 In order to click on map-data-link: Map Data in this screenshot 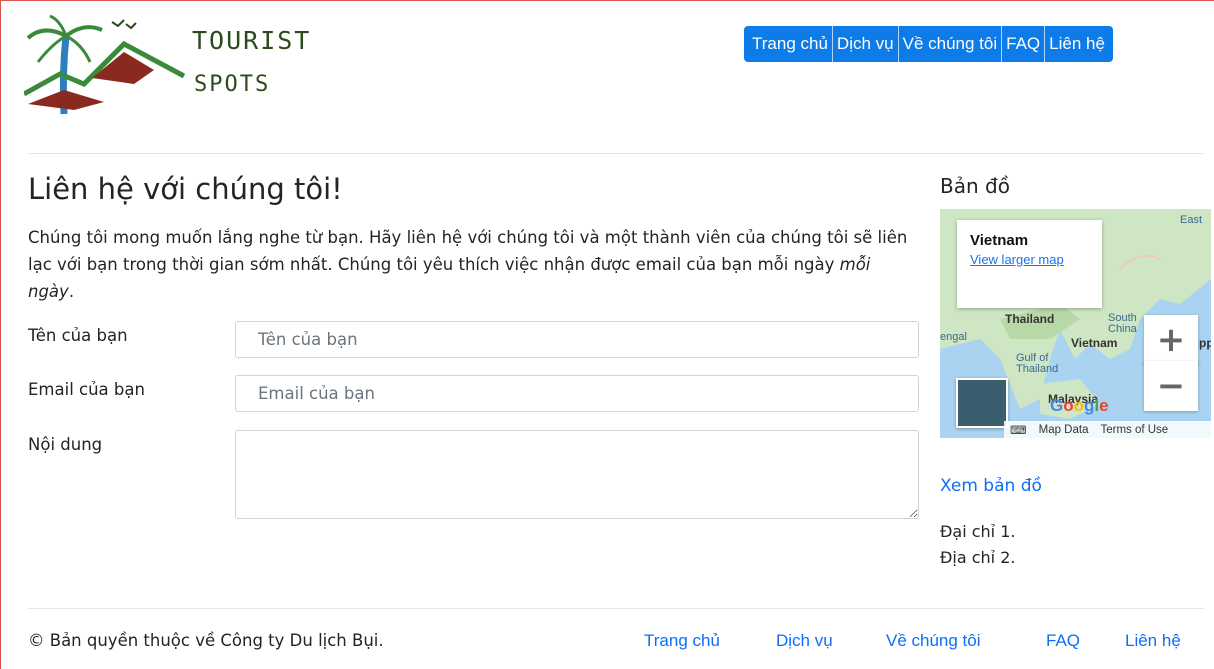, I will do `click(1064, 430)`.